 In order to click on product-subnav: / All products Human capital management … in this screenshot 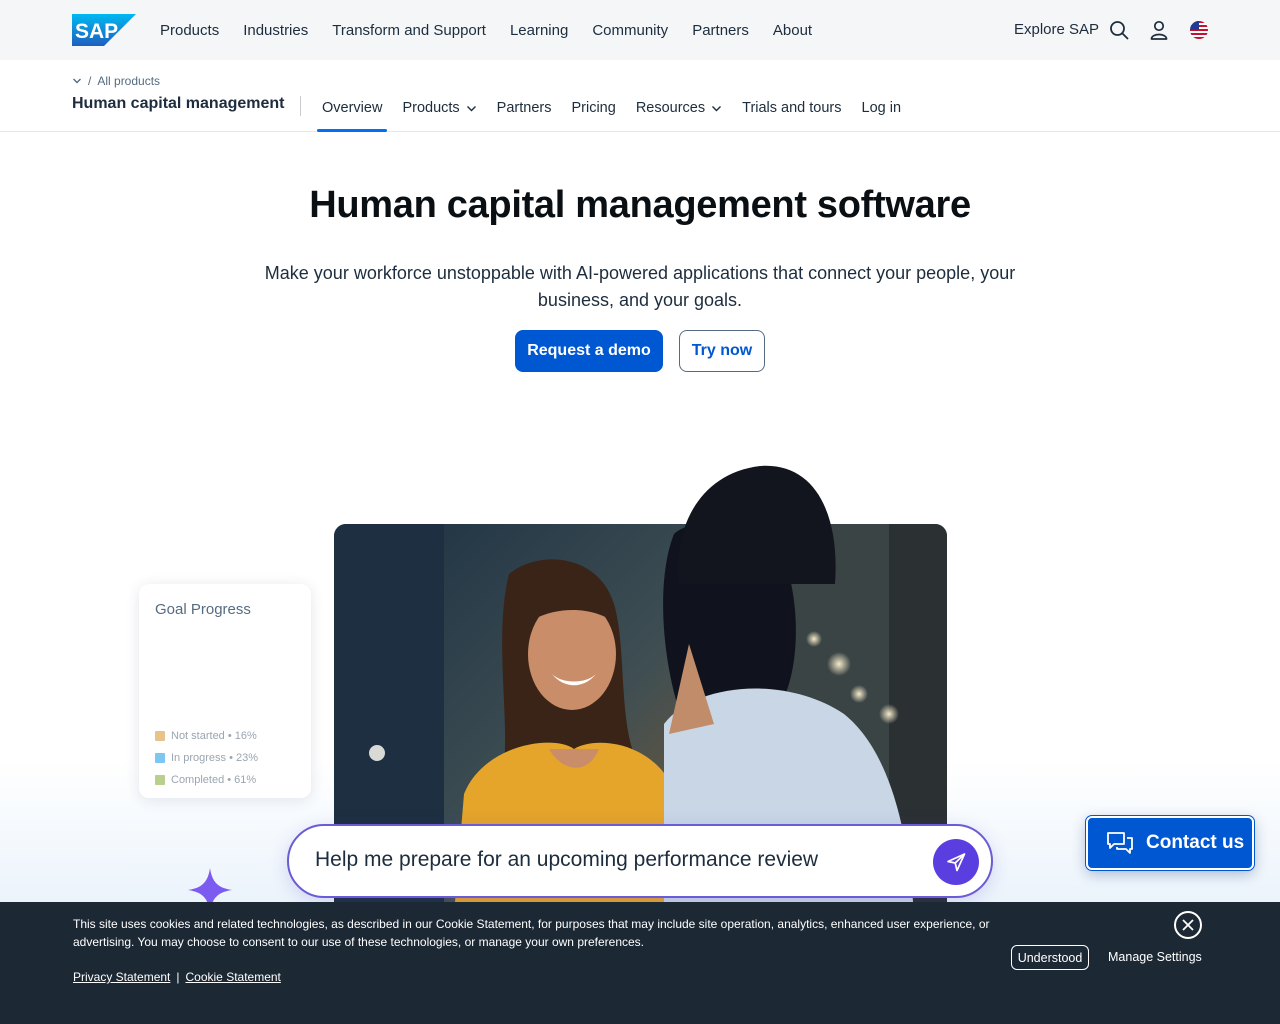, I will do `click(640, 96)`.